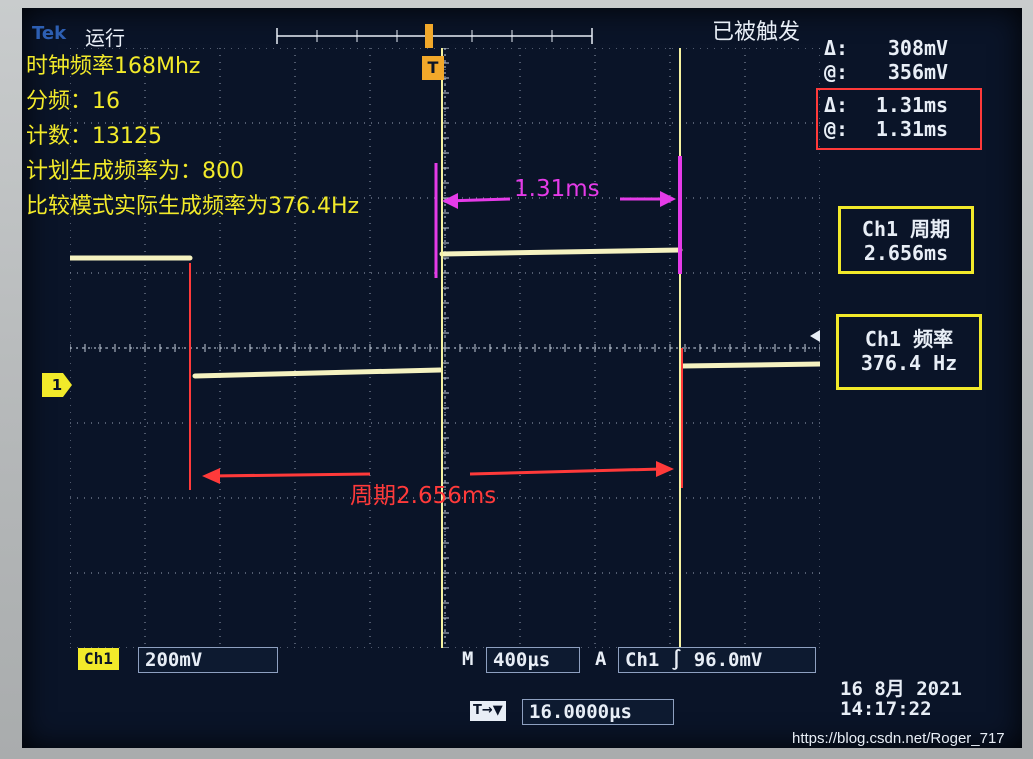 The image size is (1033, 759). What do you see at coordinates (918, 72) in the screenshot?
I see `at-value: 356mV` at bounding box center [918, 72].